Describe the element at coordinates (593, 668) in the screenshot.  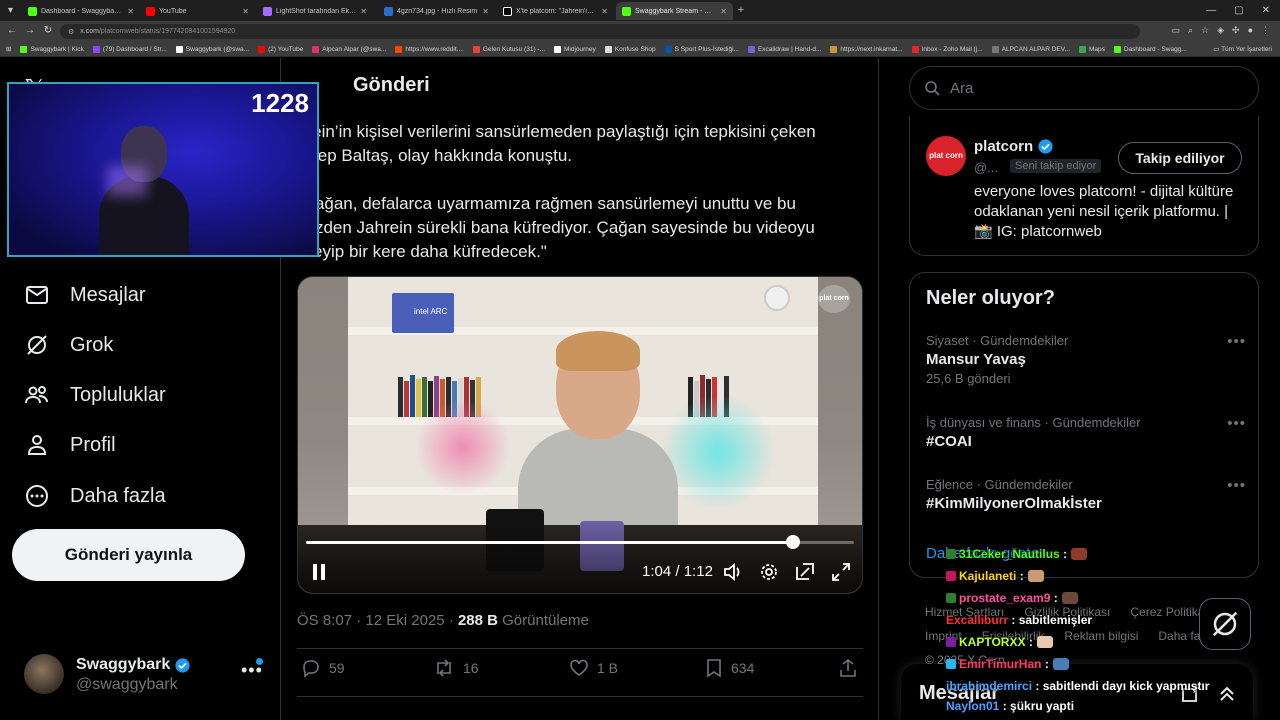
I see `like-button: 1 B` at that location.